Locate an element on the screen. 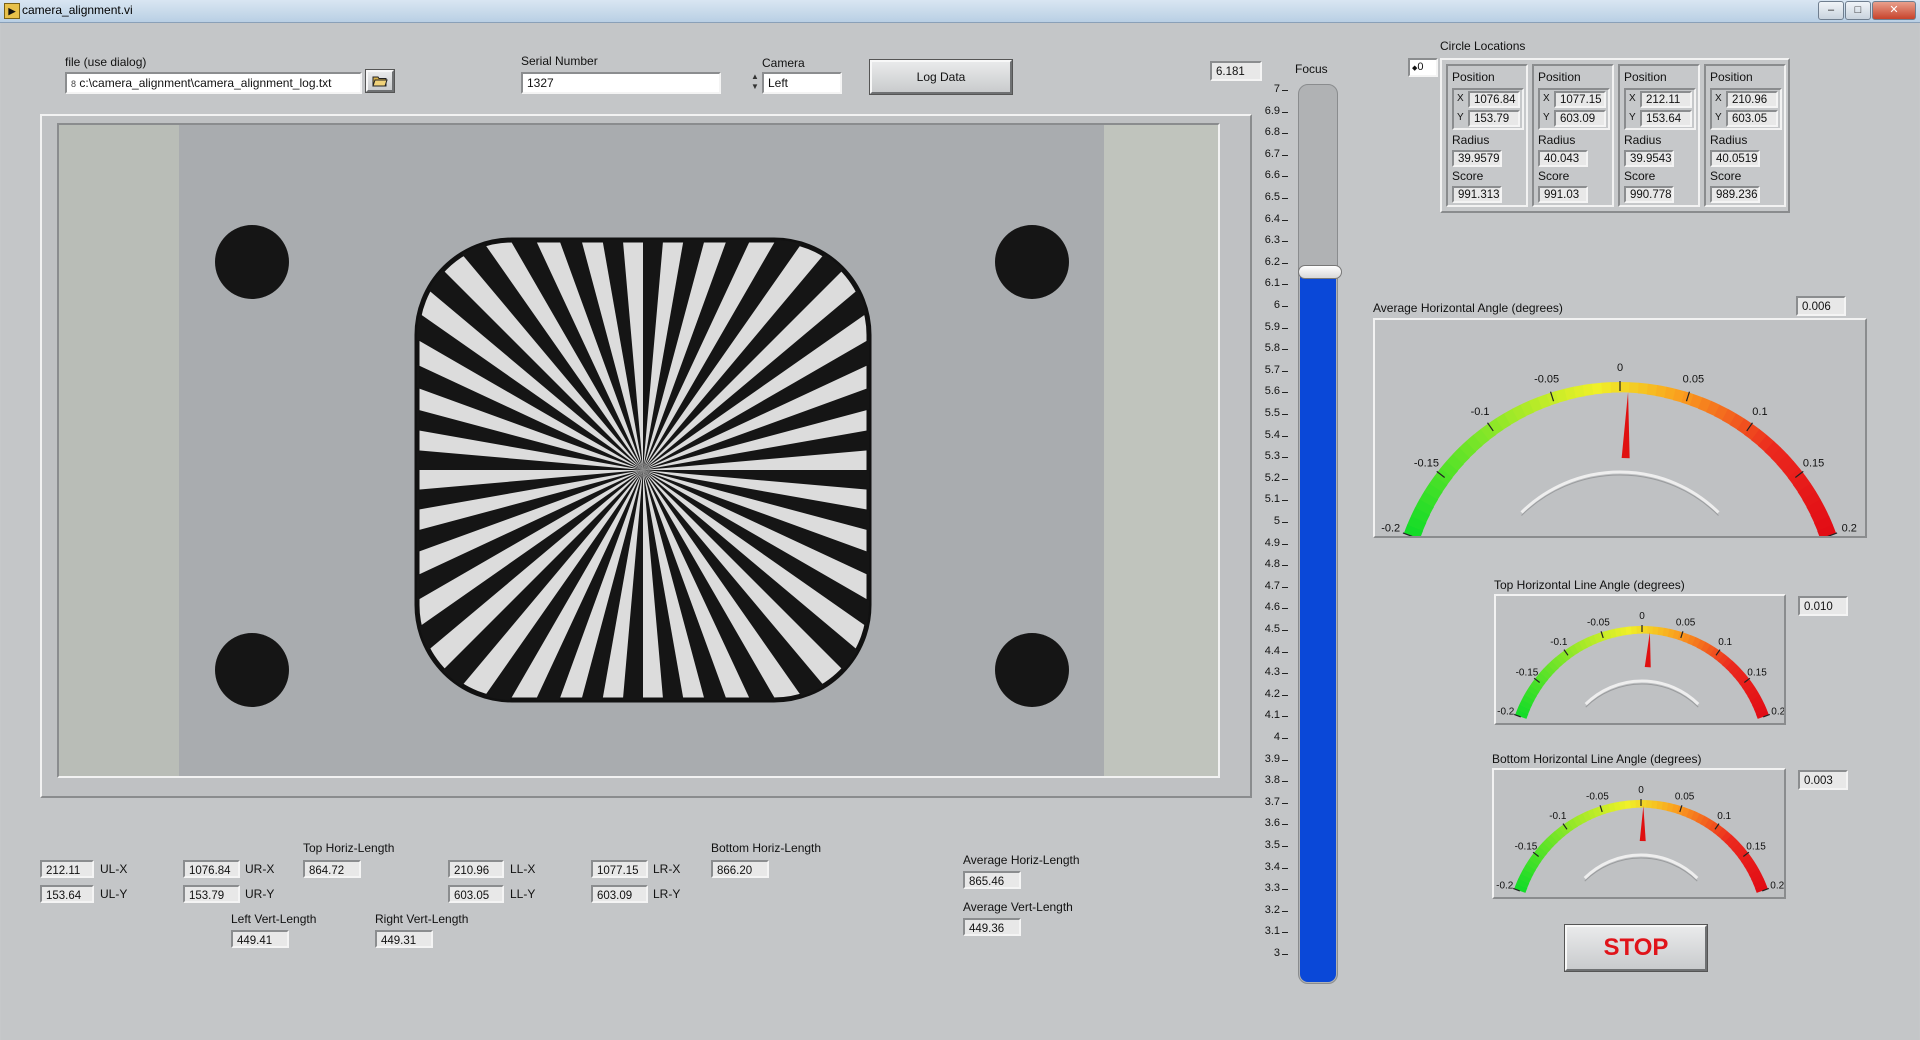 The image size is (1920, 1040). camera-ring-increment: ▲ ▼ is located at coordinates (755, 83).